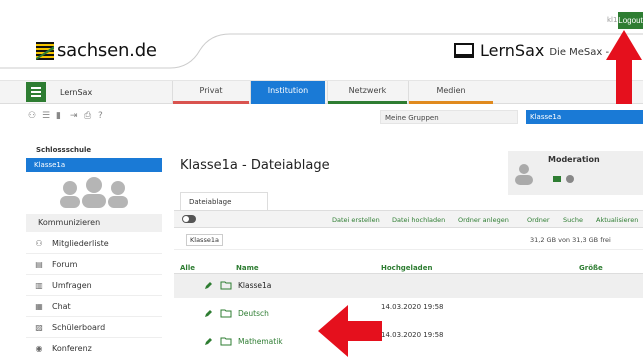  What do you see at coordinates (483, 220) in the screenshot?
I see `create-folder-button: Ordner anlegen` at bounding box center [483, 220].